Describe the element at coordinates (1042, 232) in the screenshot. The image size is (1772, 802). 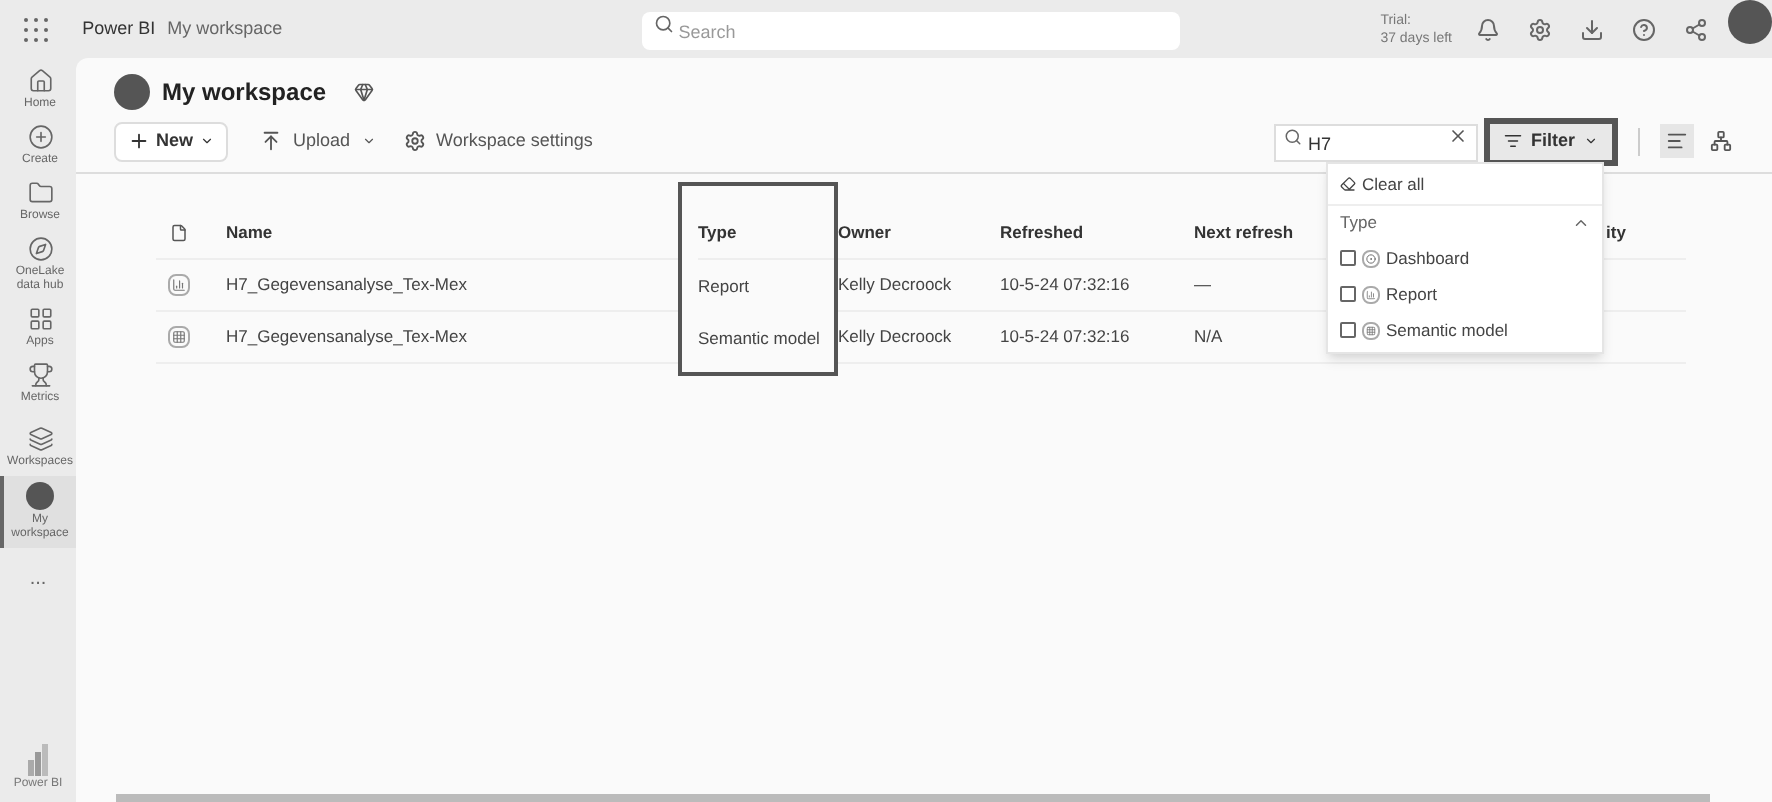
I see `column-header: Refreshed` at that location.